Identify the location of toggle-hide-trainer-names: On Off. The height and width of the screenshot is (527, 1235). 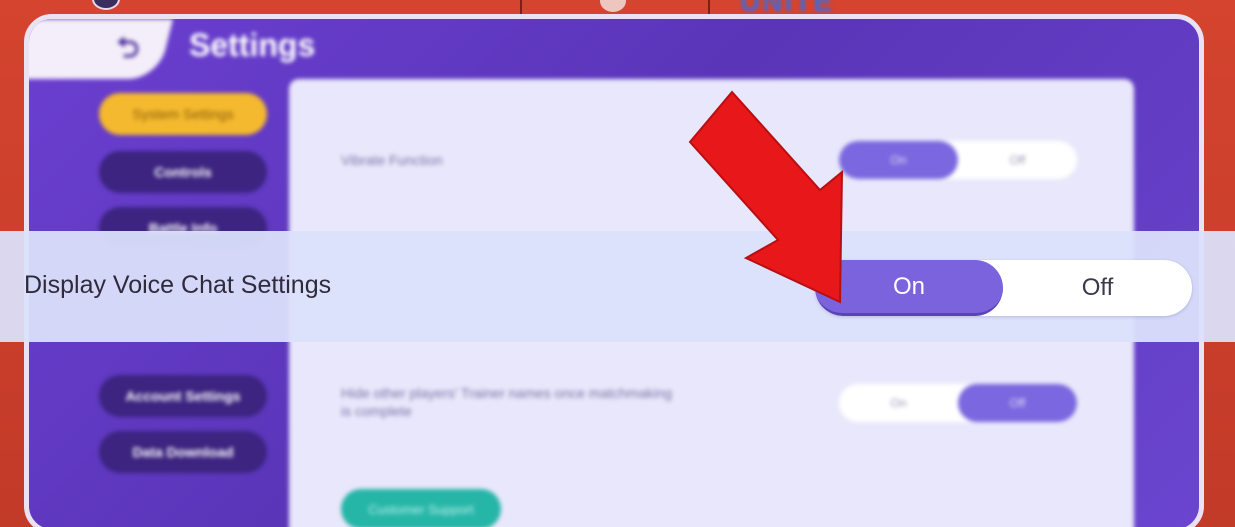
(958, 403).